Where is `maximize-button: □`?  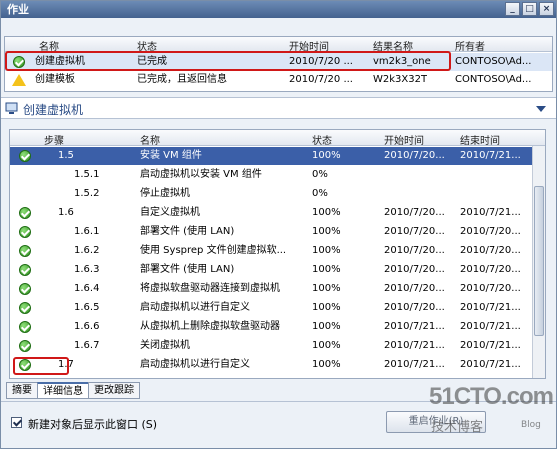
maximize-button: □ is located at coordinates (529, 9).